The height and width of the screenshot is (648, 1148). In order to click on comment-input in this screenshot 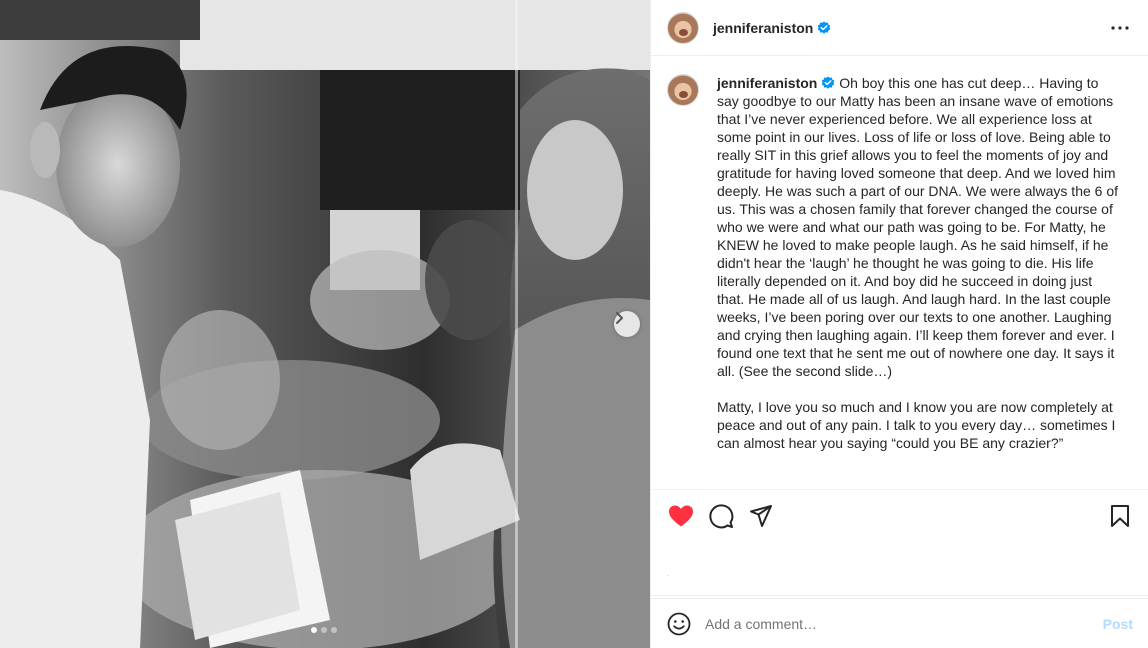, I will do `click(904, 623)`.